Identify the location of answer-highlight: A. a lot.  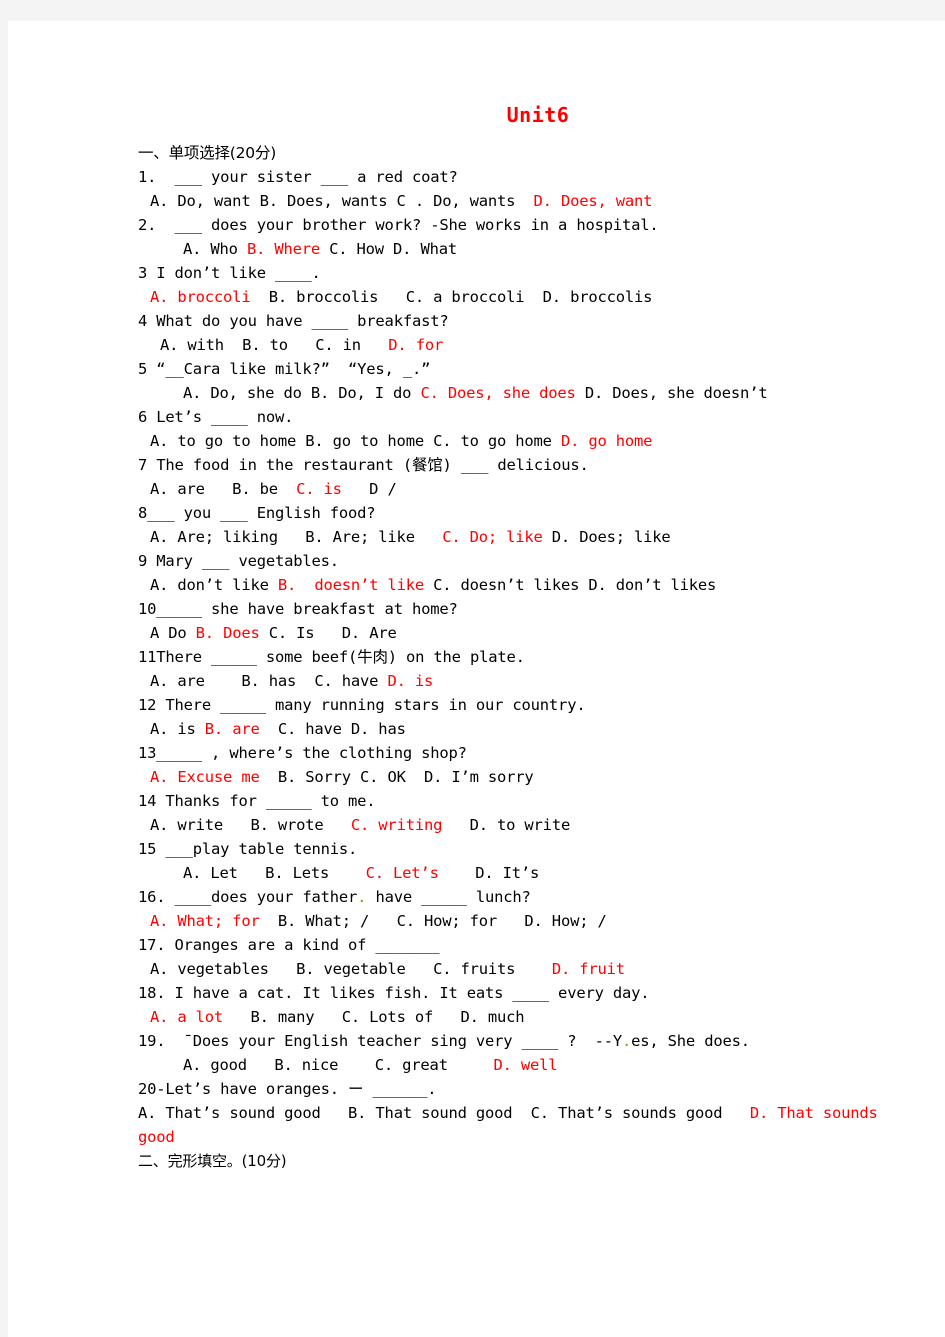
(187, 1017).